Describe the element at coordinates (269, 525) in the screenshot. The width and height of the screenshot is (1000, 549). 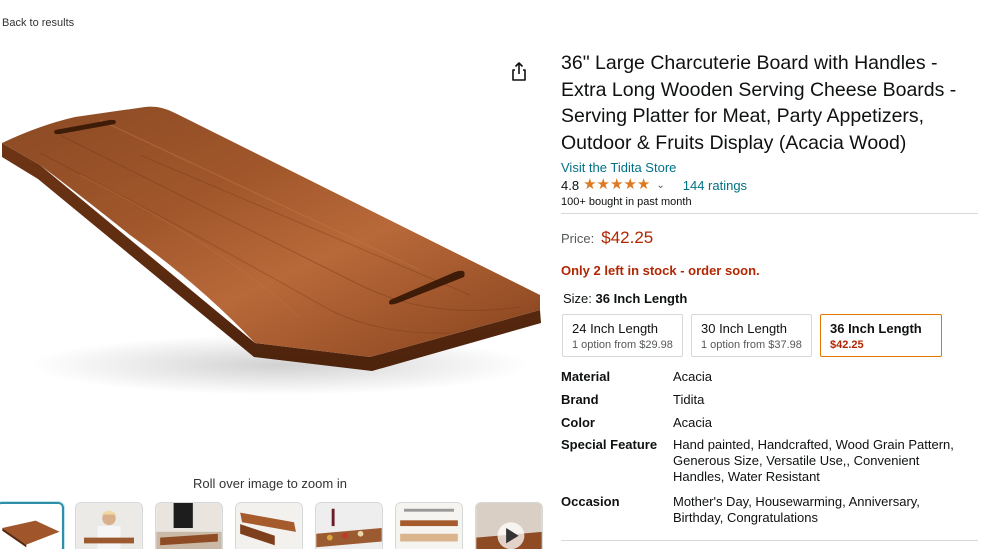
I see `thumbnail-board-angle` at that location.